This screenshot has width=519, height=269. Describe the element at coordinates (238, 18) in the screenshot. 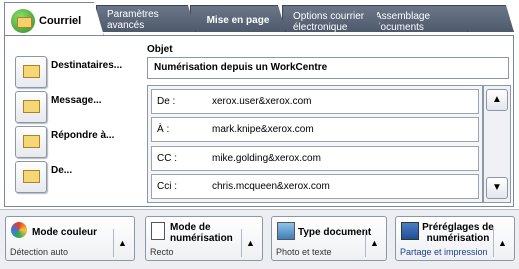

I see `tab-mise-en-page: Mise en page` at that location.